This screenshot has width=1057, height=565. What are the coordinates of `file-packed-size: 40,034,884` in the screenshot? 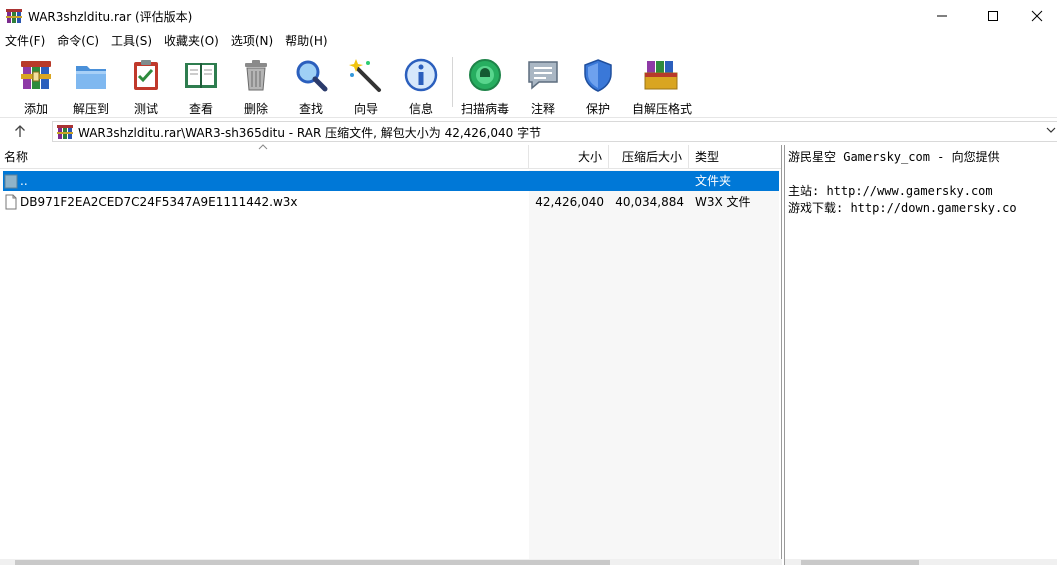 It's located at (649, 202).